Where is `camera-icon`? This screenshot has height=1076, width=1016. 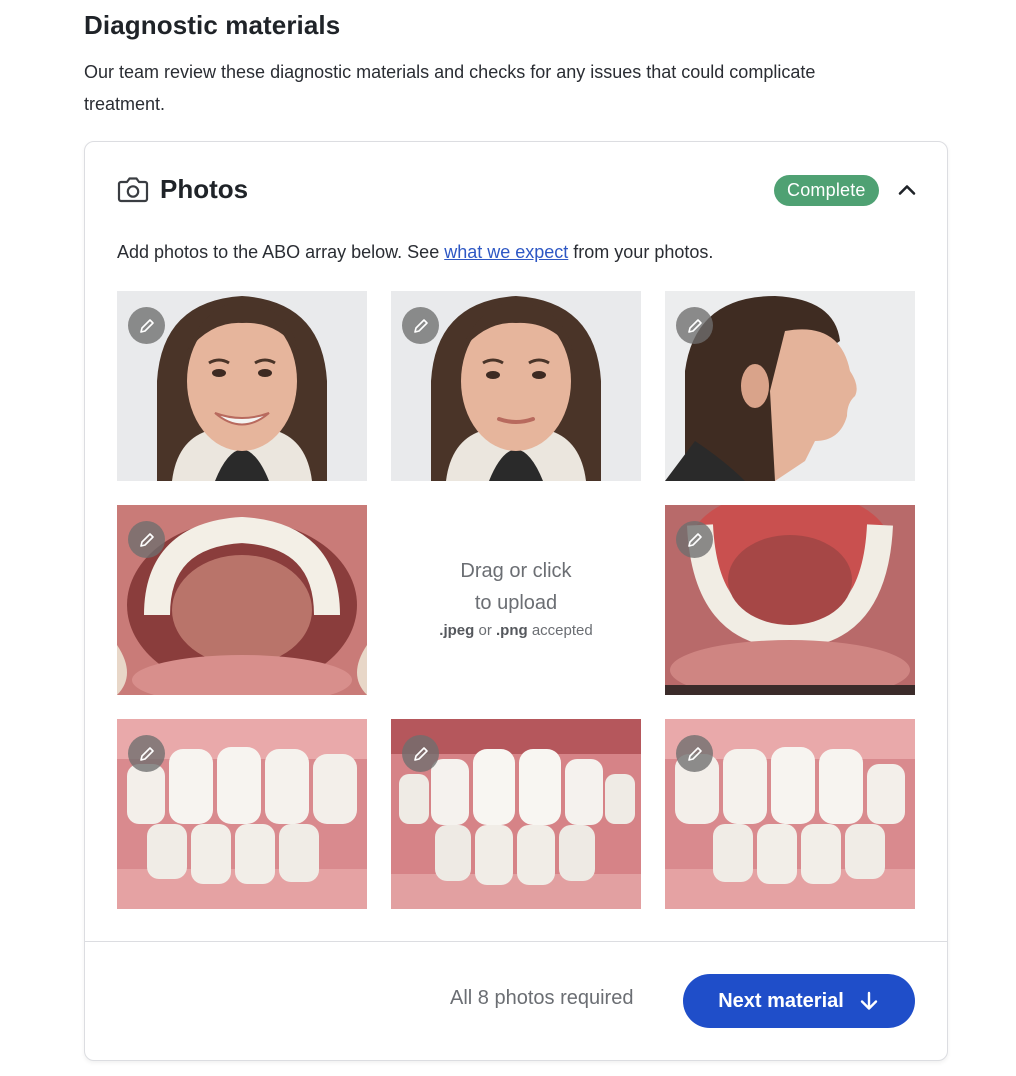 camera-icon is located at coordinates (133, 190).